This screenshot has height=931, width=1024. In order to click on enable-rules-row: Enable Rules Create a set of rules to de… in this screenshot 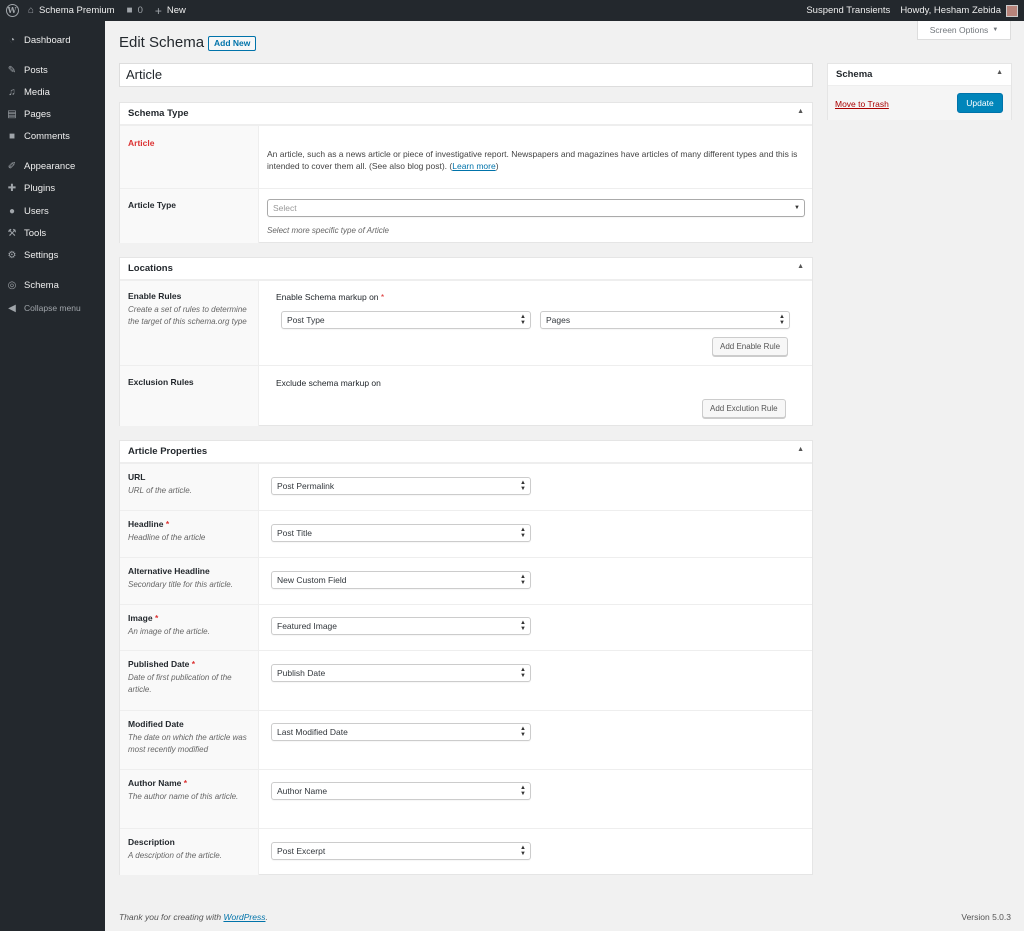, I will do `click(466, 322)`.